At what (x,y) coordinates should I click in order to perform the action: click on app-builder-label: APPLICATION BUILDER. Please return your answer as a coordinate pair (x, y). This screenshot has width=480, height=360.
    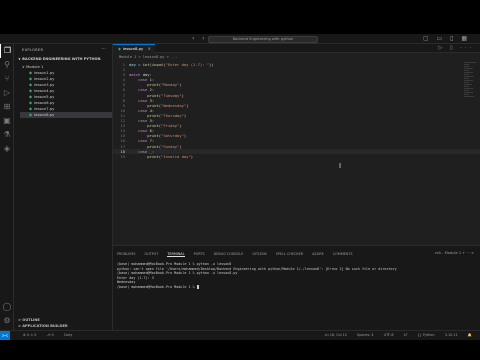
    Looking at the image, I should click on (45, 326).